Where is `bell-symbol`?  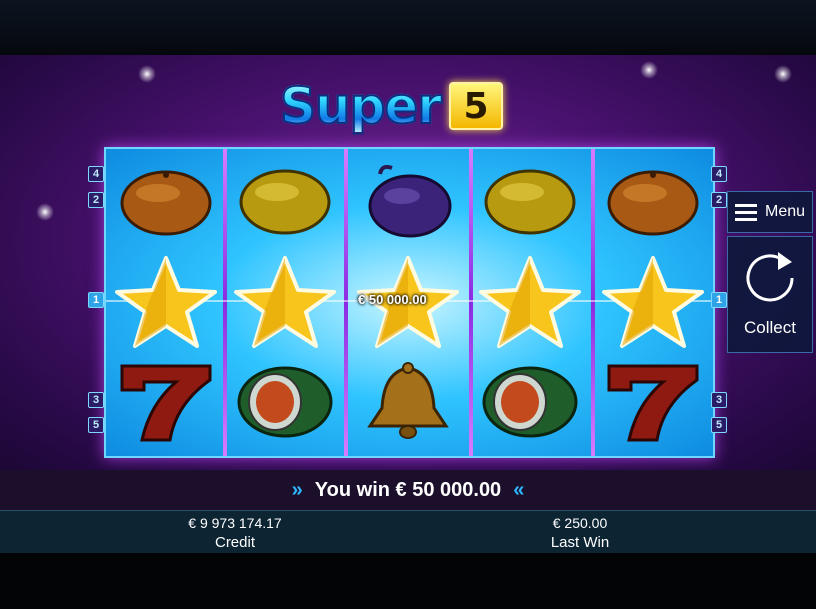 bell-symbol is located at coordinates (408, 402).